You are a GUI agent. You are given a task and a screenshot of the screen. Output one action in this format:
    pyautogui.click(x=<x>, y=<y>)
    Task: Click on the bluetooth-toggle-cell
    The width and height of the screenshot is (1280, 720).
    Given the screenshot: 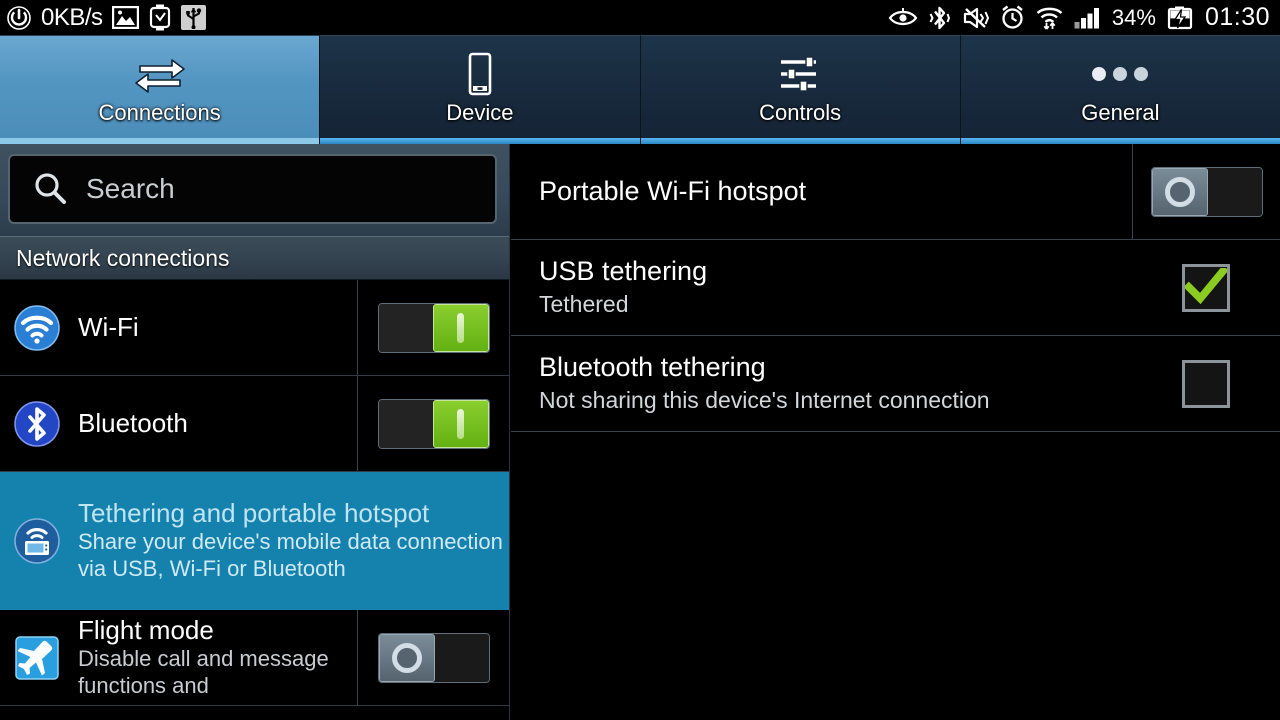 What is the action you would take?
    pyautogui.click(x=433, y=423)
    